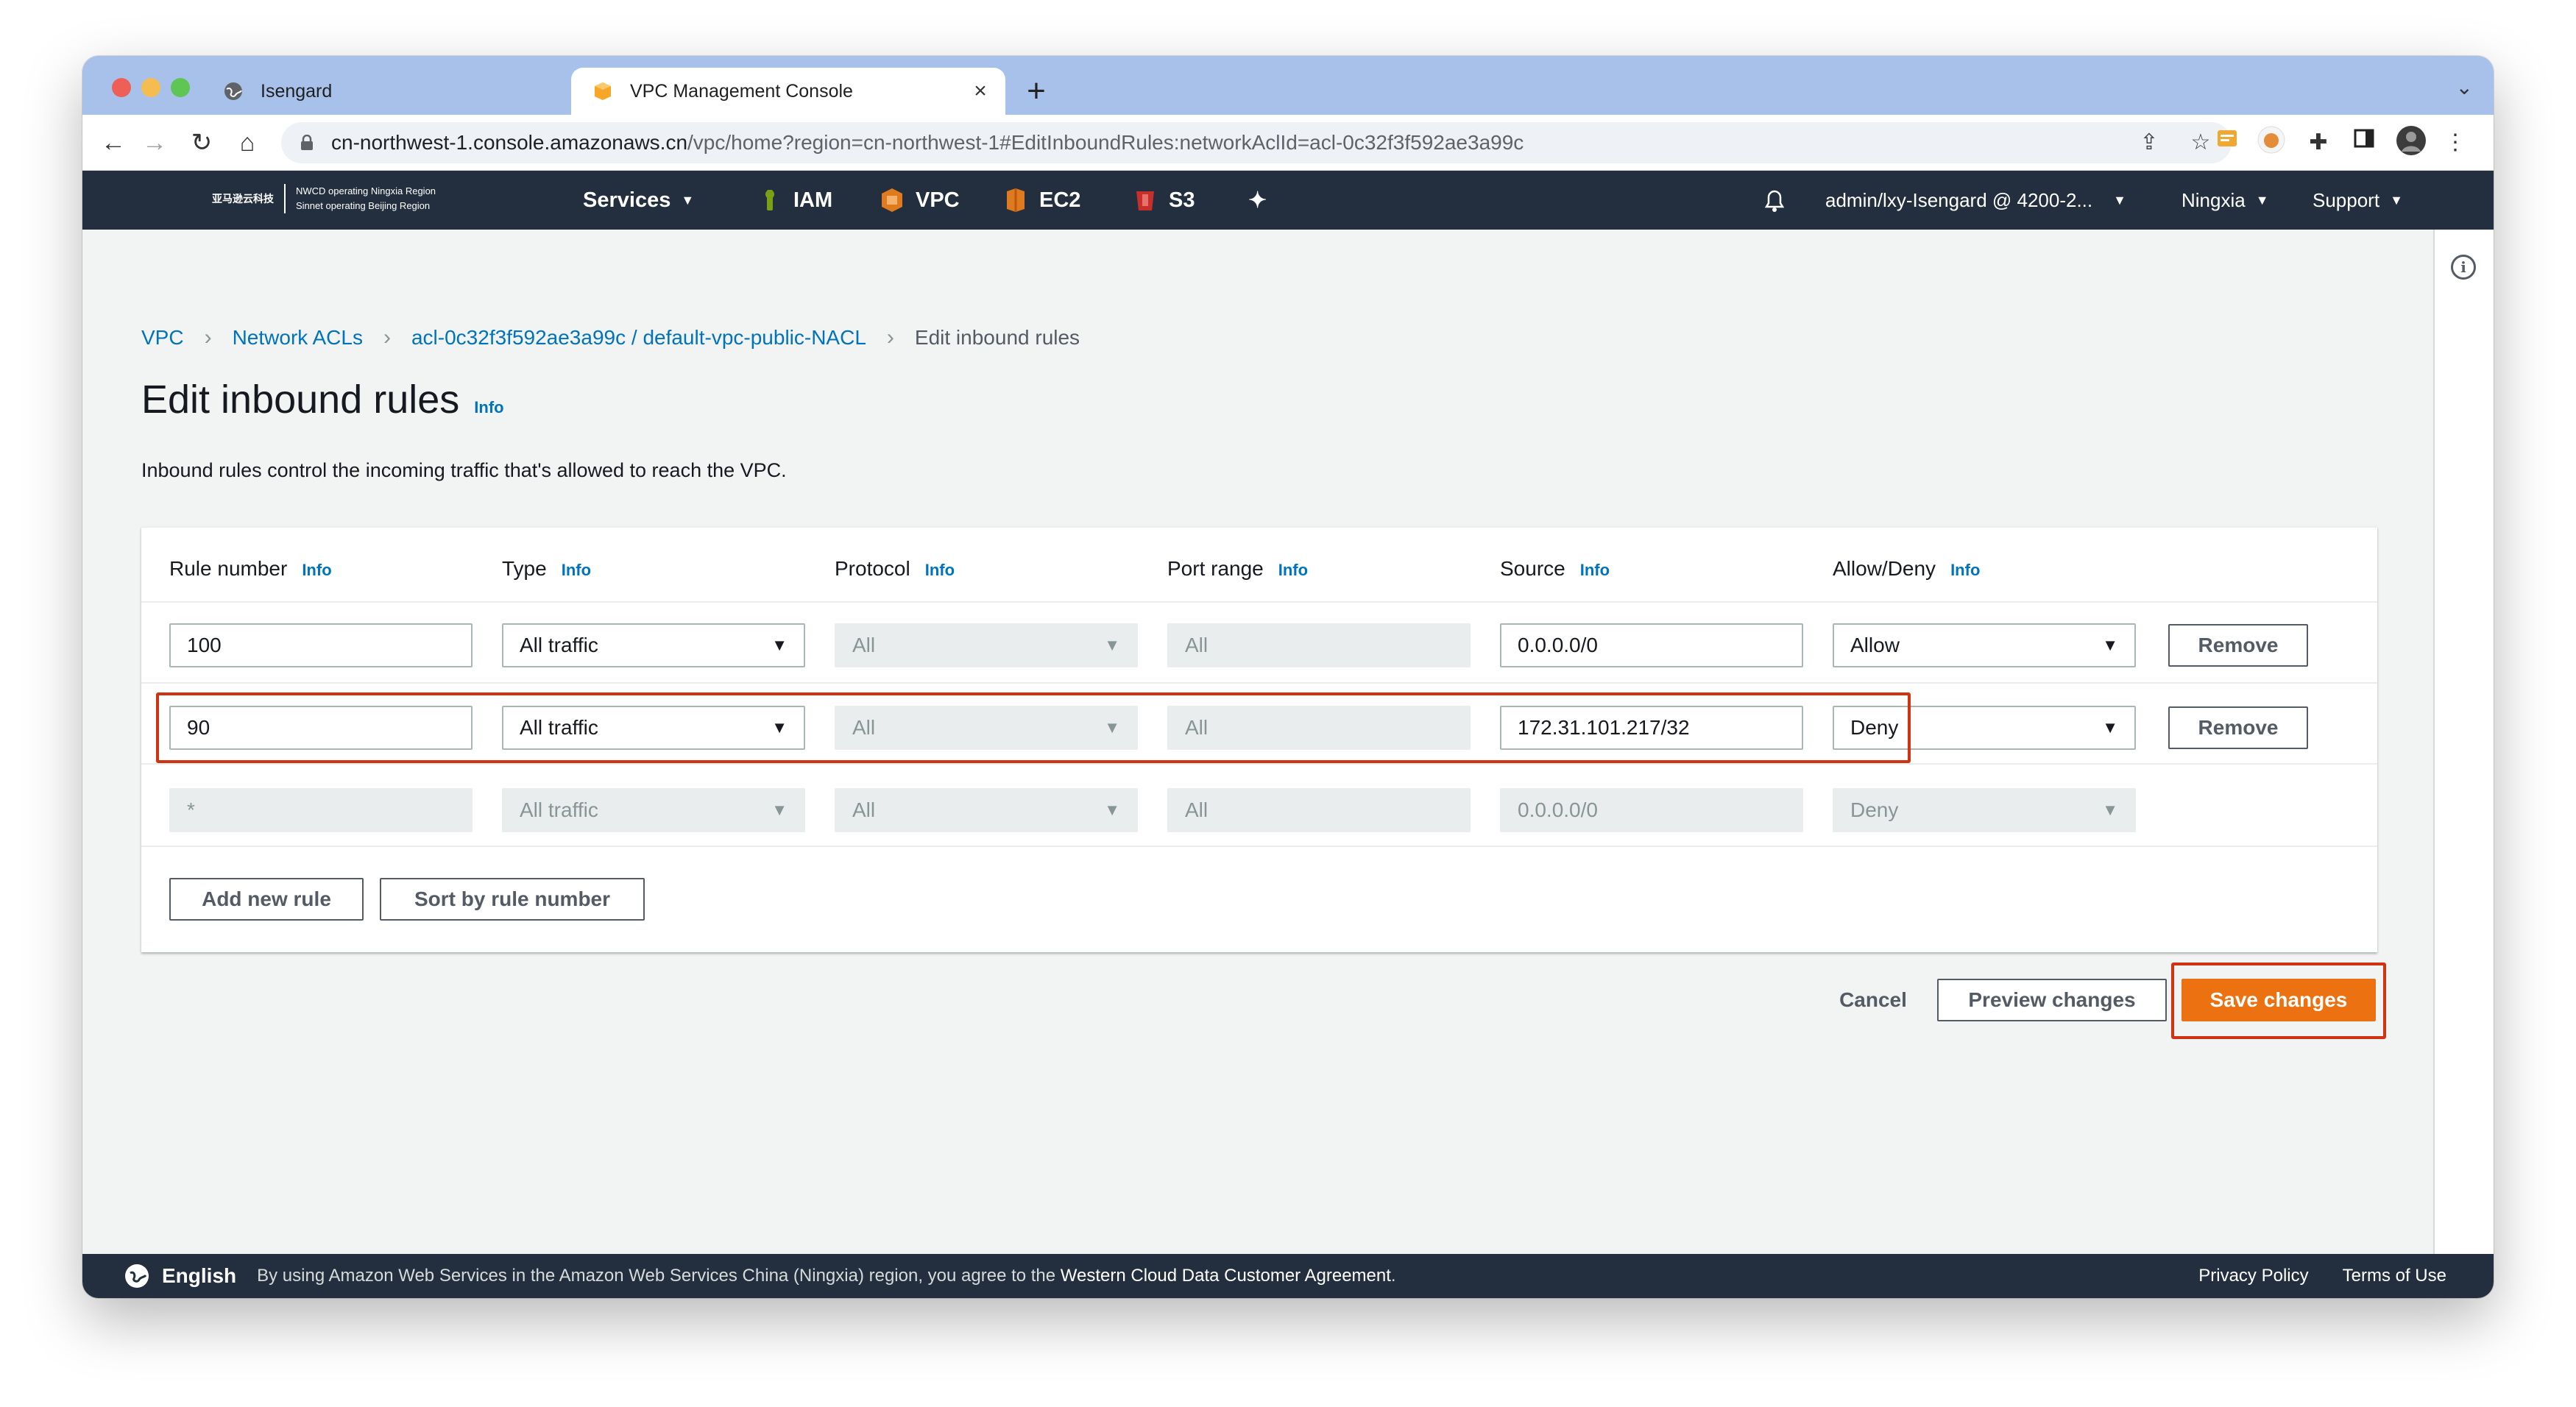 This screenshot has width=2576, height=1407. What do you see at coordinates (366, 190) in the screenshot?
I see `logo-region-line: NWCD operating Ningxia Region` at bounding box center [366, 190].